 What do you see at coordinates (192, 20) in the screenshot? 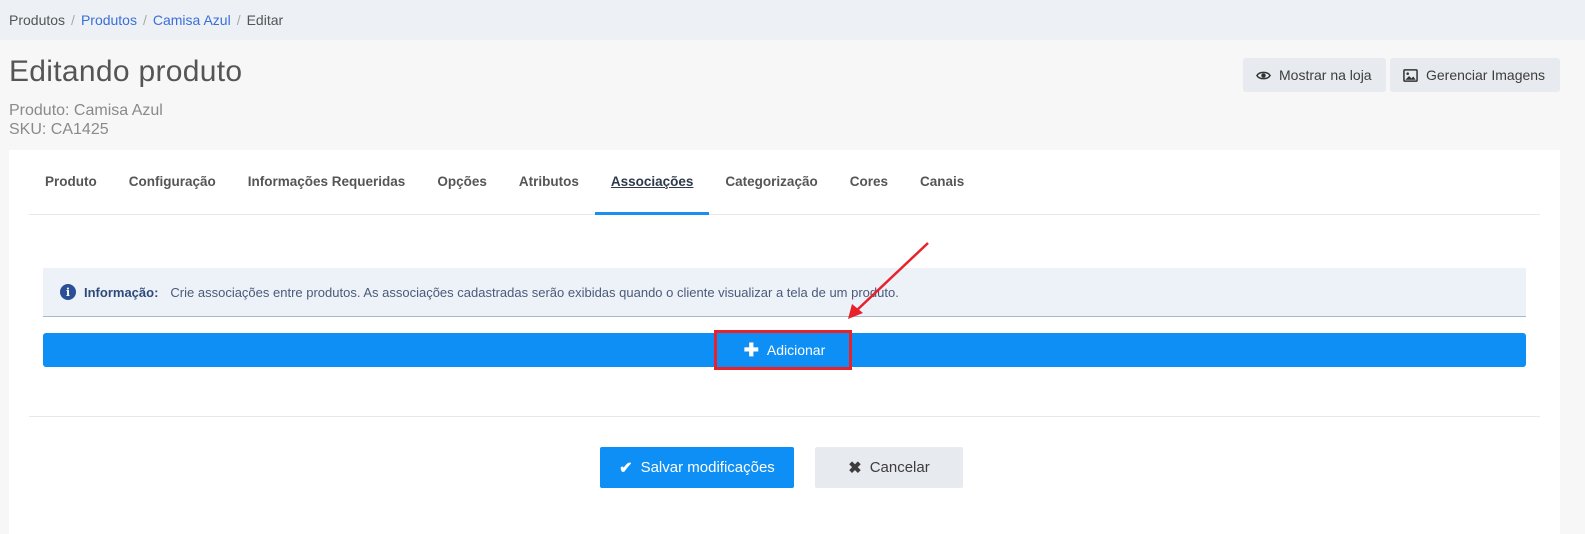
I see `breadcrumb-item-camisa-azul: Camisa Azul` at bounding box center [192, 20].